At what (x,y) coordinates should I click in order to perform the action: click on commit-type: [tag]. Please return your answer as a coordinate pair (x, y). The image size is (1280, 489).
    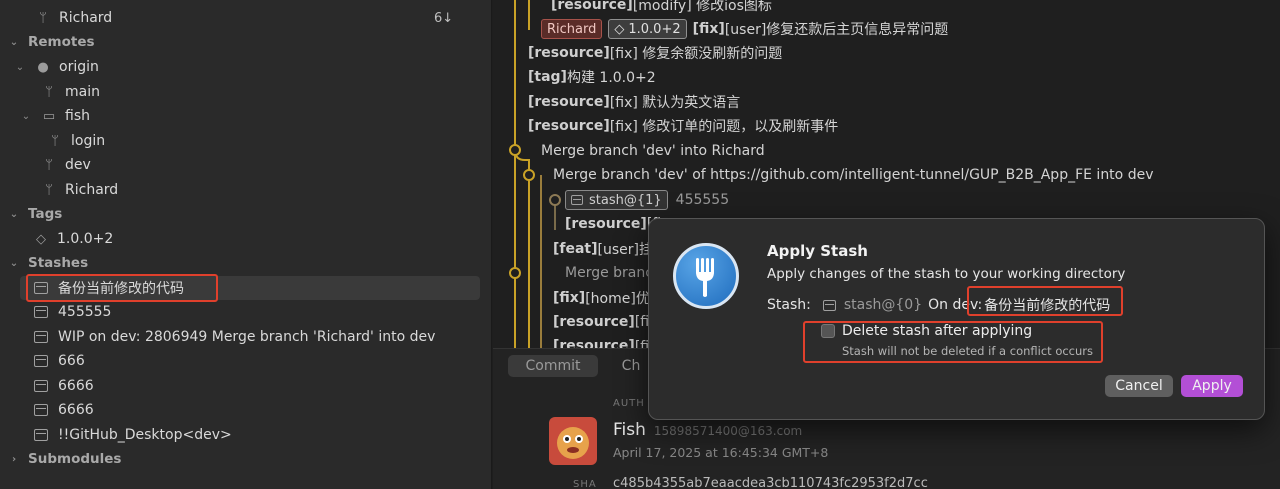
    Looking at the image, I should click on (547, 77).